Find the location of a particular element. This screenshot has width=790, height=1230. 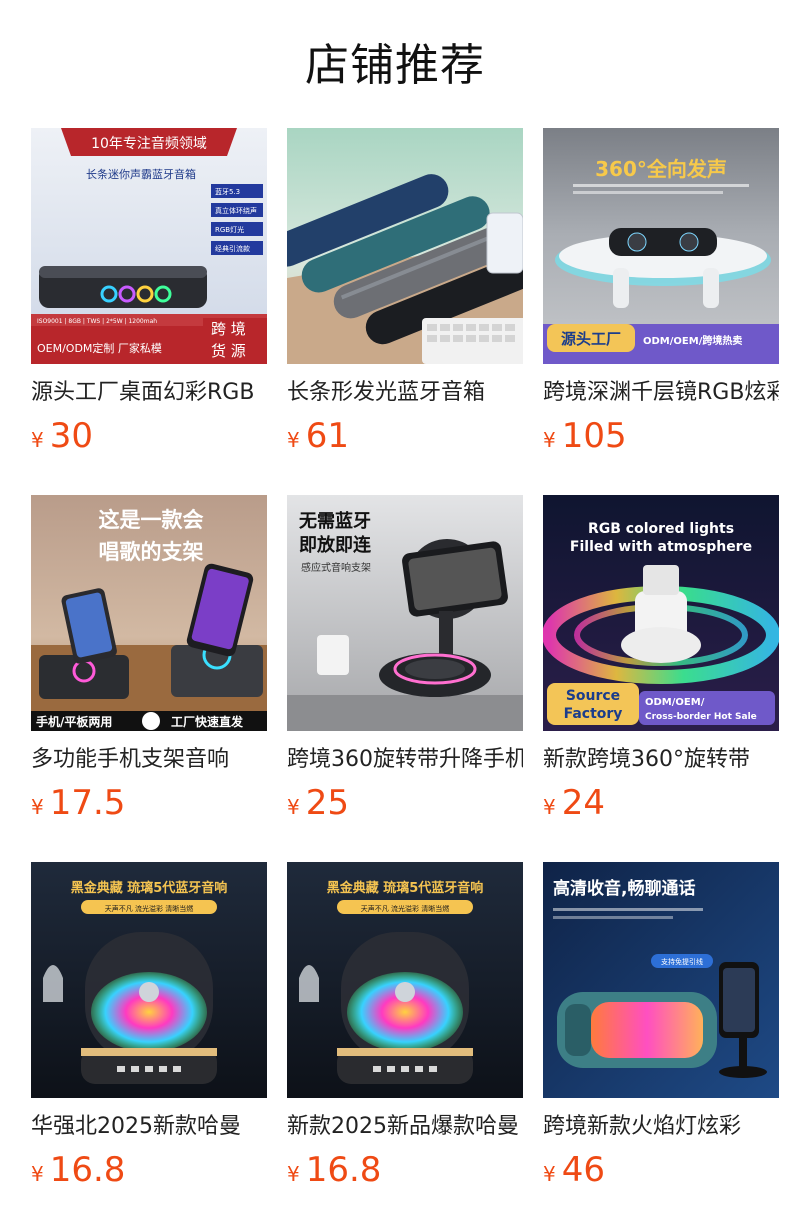

image-subtitle-text: 长条迷你声霸蓝牙音箱 is located at coordinates (141, 174).